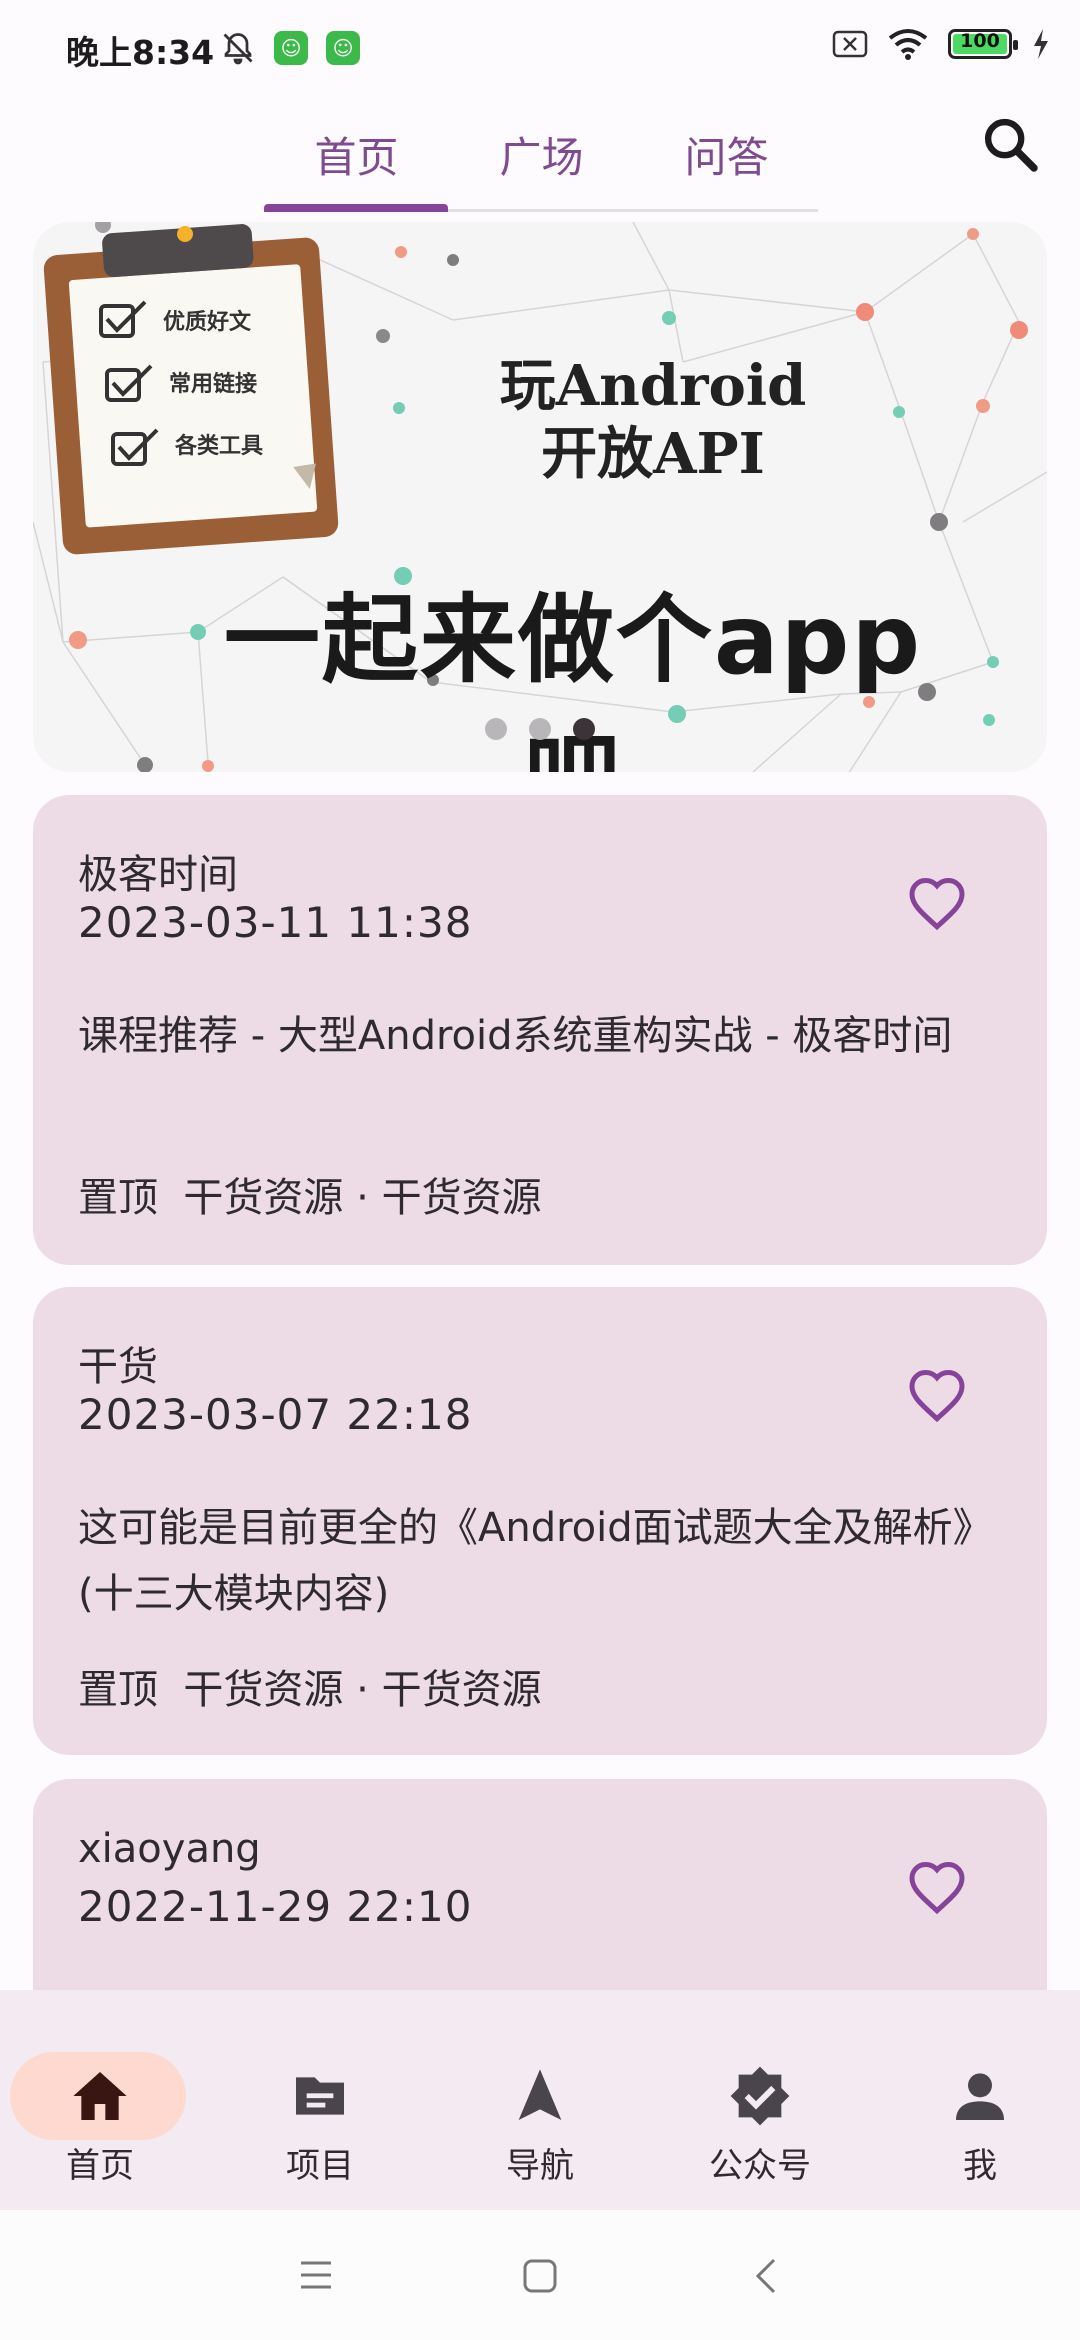 Image resolution: width=1080 pixels, height=2340 pixels. Describe the element at coordinates (140, 52) in the screenshot. I see `status-time: 晚上8:34` at that location.